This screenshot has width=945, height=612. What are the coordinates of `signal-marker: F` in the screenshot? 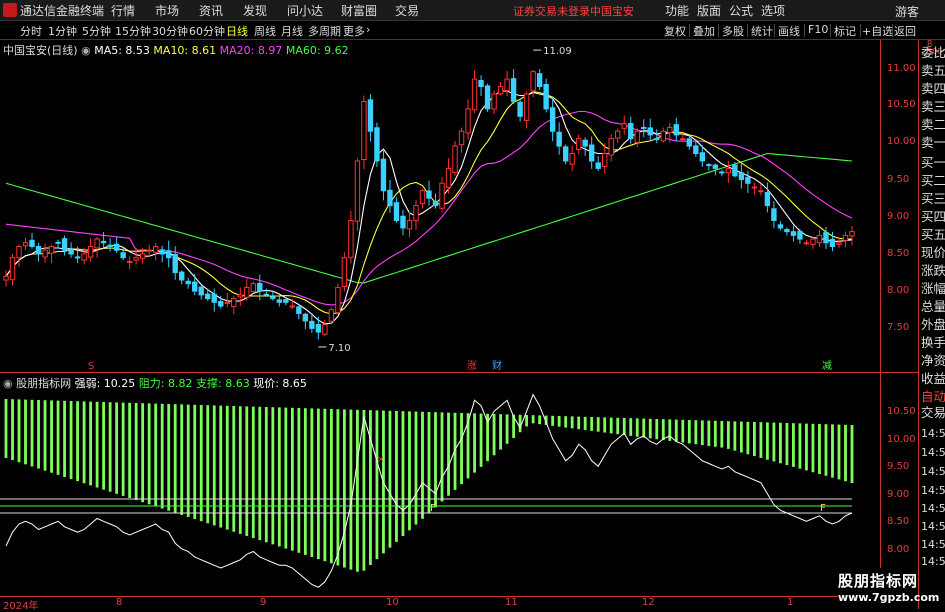 It's located at (823, 508).